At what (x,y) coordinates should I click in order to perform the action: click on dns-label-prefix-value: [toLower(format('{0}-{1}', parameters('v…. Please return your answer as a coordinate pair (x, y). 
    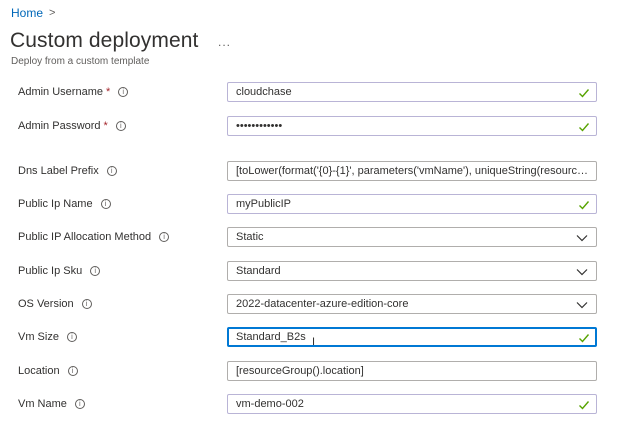
    Looking at the image, I should click on (412, 171).